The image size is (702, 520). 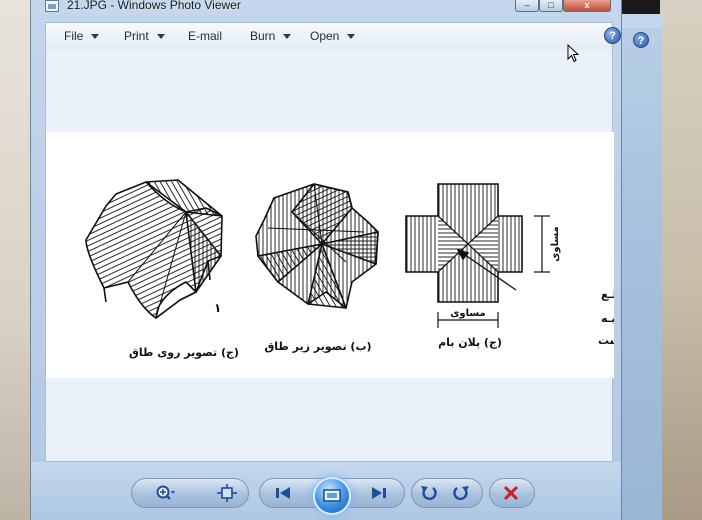 What do you see at coordinates (74, 36) in the screenshot?
I see `menu-file-label: File` at bounding box center [74, 36].